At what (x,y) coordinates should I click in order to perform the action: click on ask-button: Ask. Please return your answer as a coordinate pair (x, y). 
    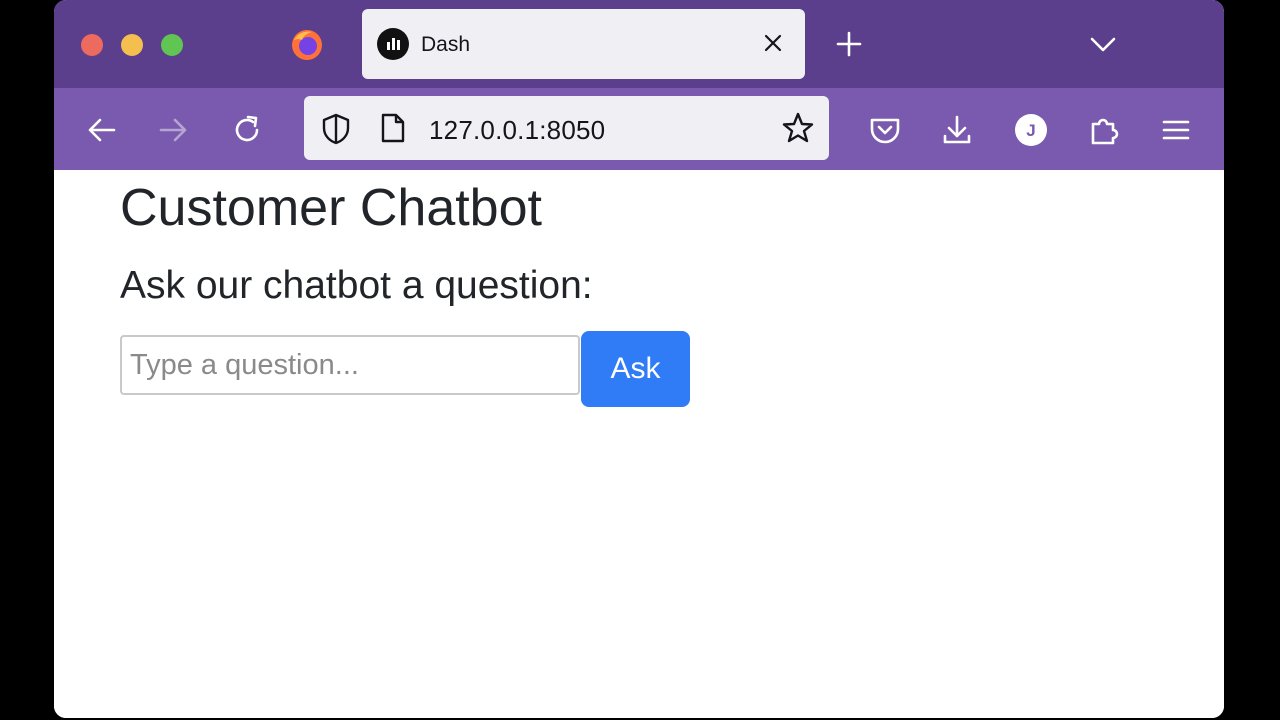
    Looking at the image, I should click on (635, 369).